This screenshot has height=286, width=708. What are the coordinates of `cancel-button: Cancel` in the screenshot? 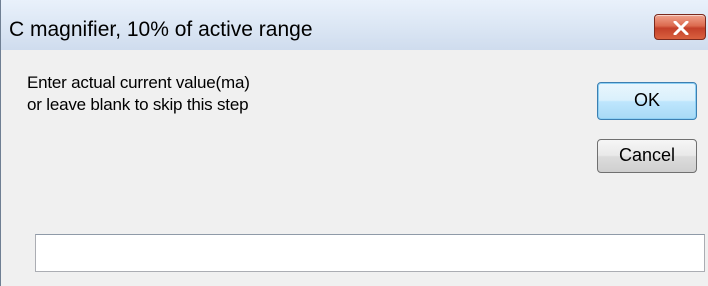 It's located at (647, 156).